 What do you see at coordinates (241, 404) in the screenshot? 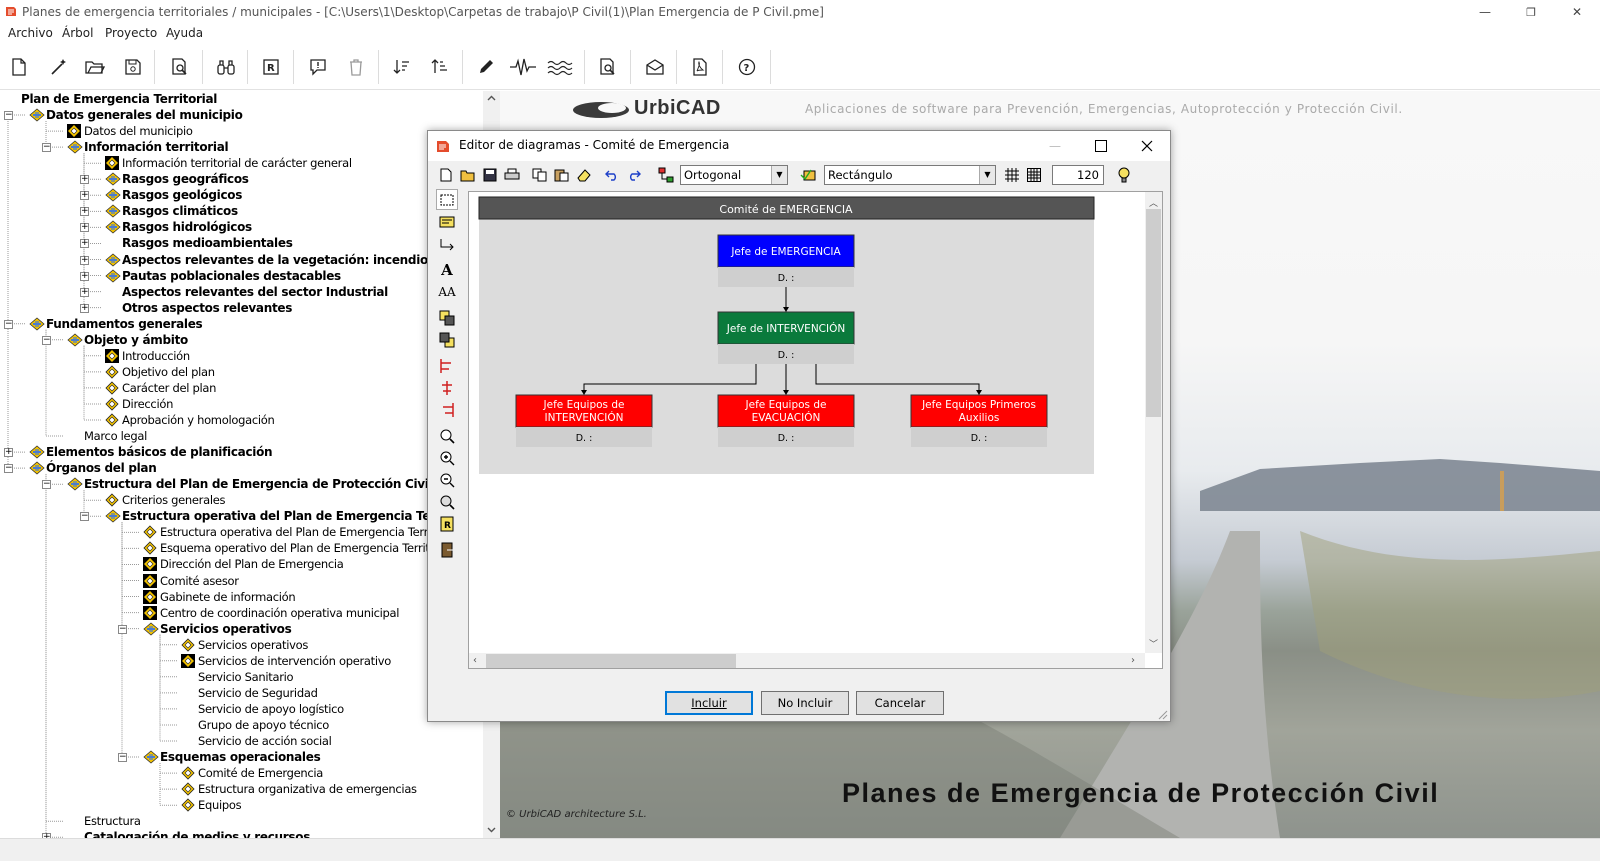
I see `tree-item: Dirección` at bounding box center [241, 404].